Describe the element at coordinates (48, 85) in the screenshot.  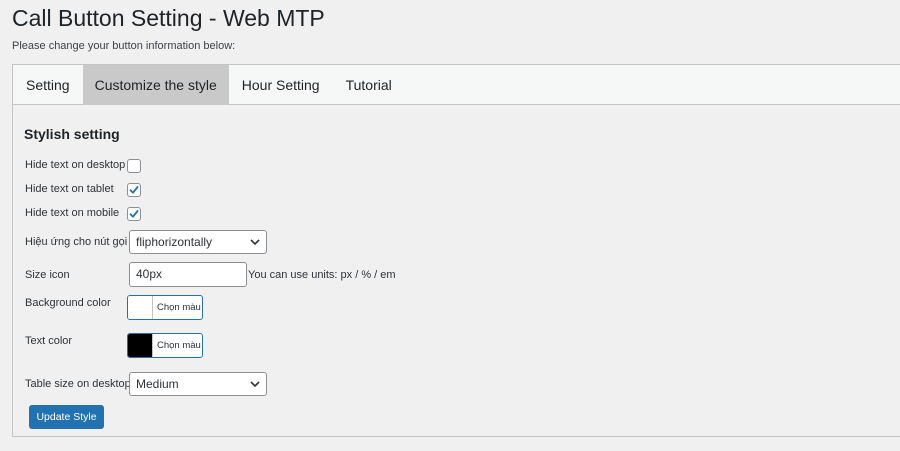
I see `tab-setting: Setting` at that location.